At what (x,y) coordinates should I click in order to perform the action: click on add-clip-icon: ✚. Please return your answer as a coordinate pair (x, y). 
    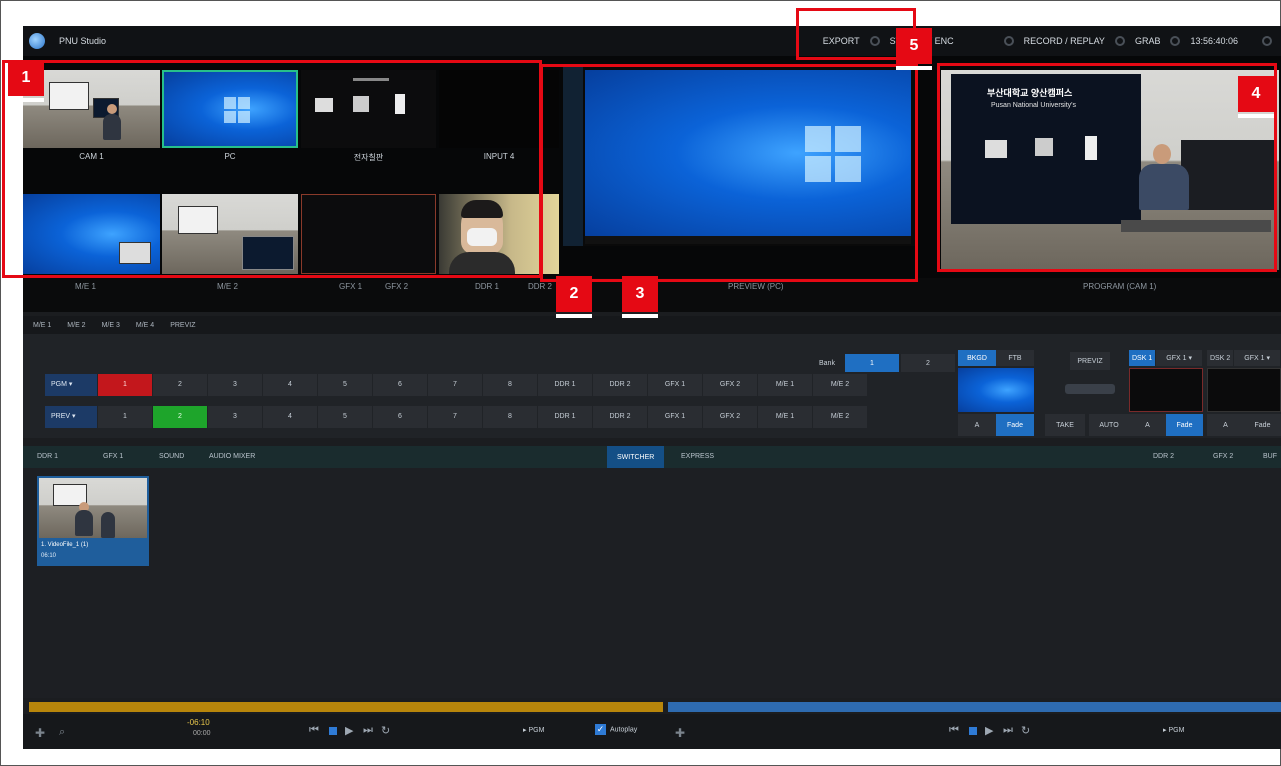
    Looking at the image, I should click on (40, 733).